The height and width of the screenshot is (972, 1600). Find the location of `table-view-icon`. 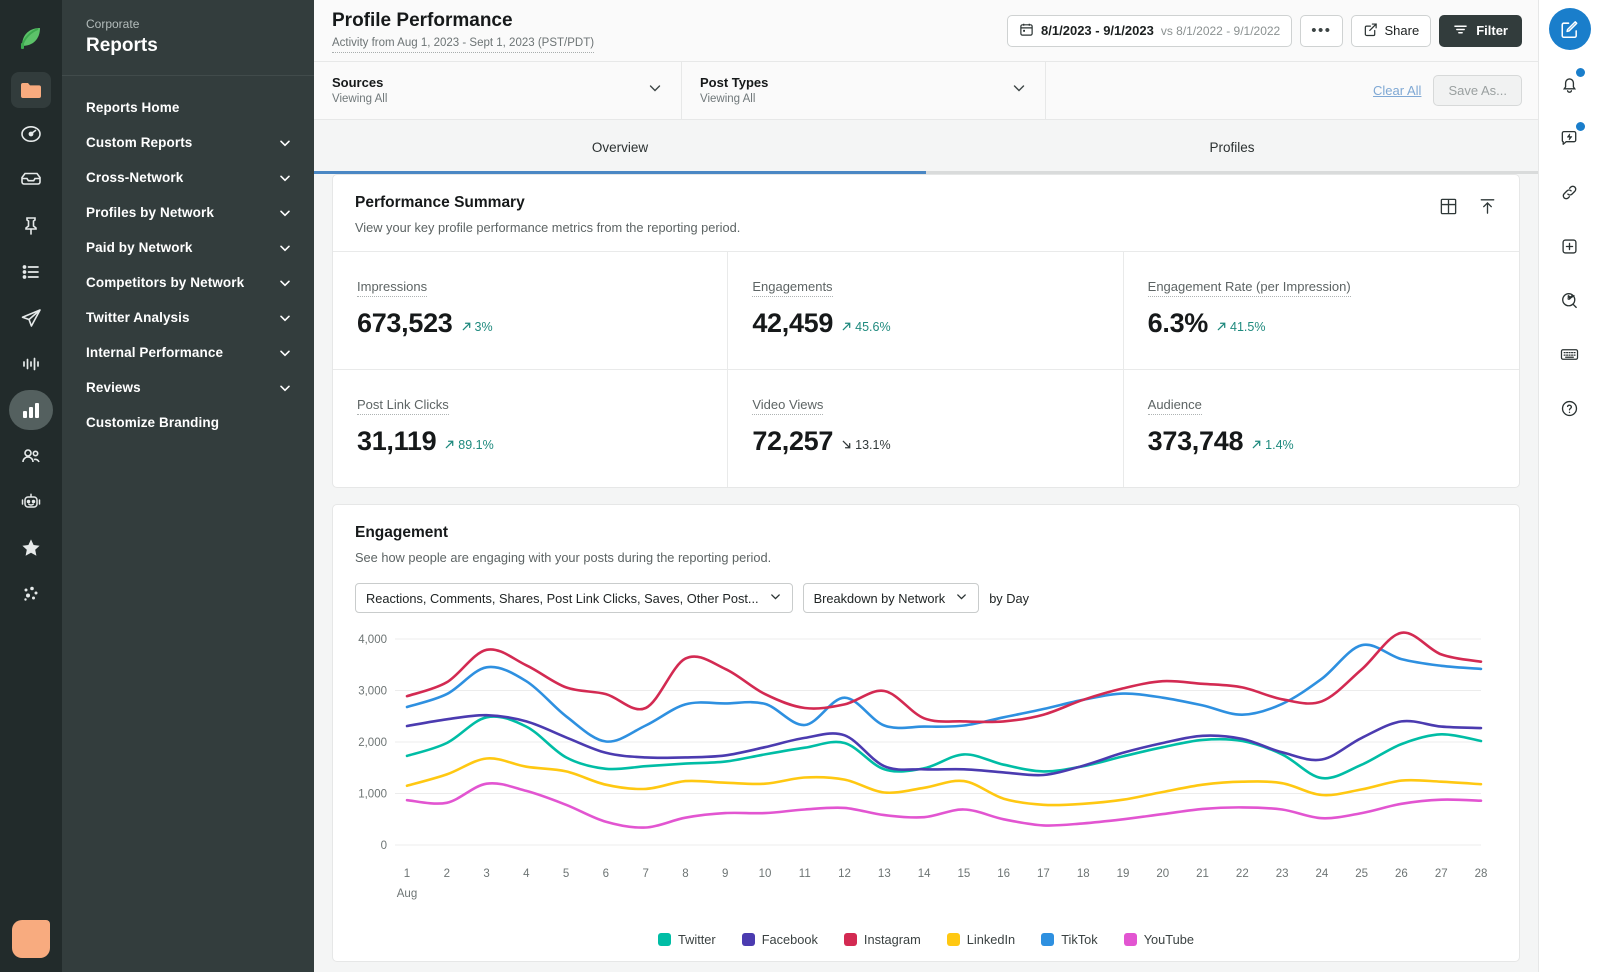

table-view-icon is located at coordinates (1448, 209).